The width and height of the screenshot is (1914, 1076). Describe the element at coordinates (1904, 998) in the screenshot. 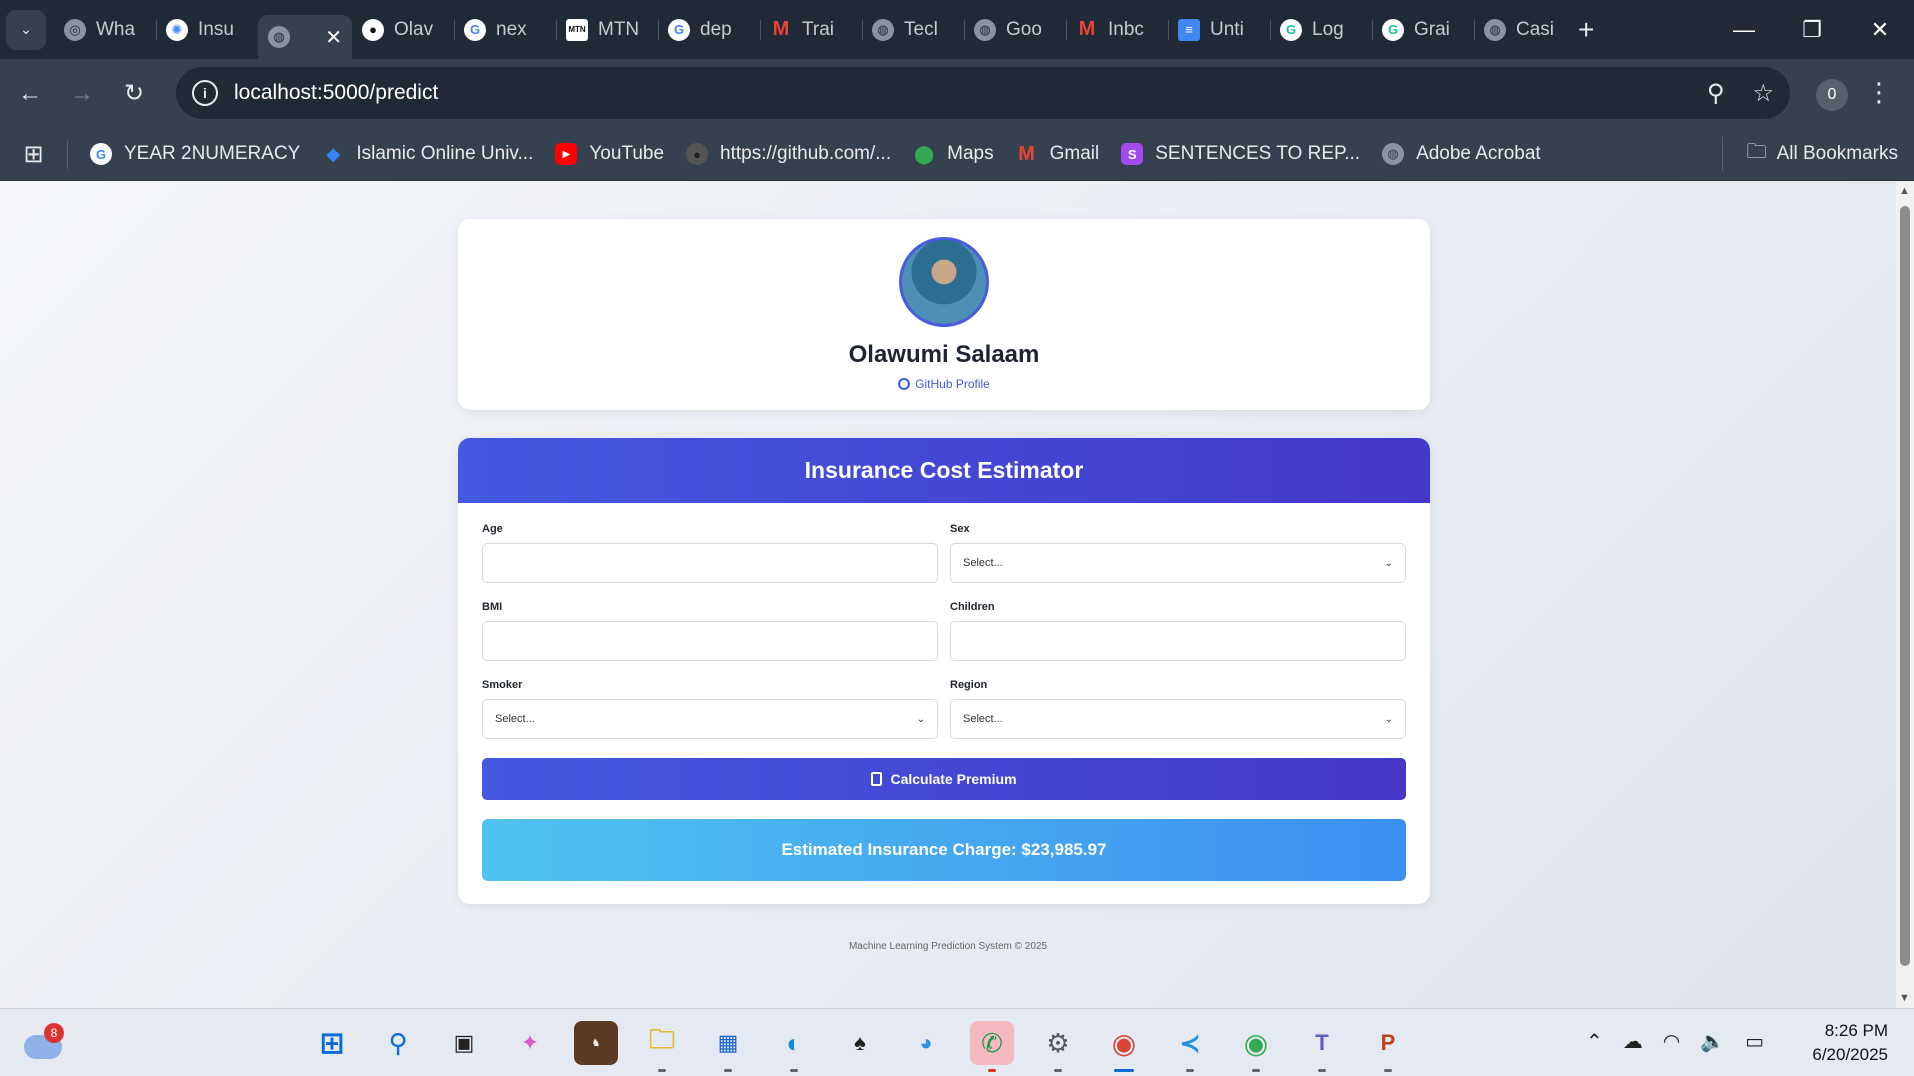

I see `scroll-down-icon: ▼` at that location.